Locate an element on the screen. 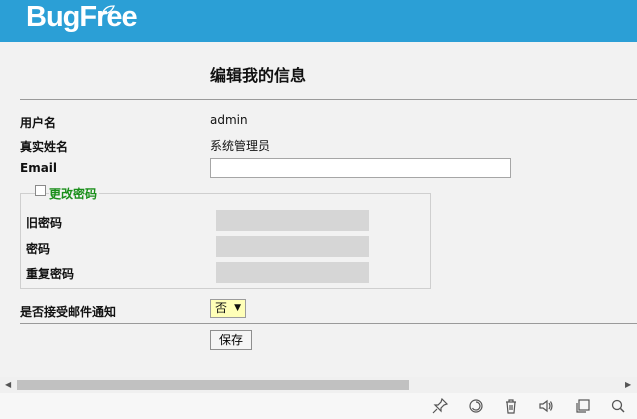  change-password-checkbox is located at coordinates (40, 190).